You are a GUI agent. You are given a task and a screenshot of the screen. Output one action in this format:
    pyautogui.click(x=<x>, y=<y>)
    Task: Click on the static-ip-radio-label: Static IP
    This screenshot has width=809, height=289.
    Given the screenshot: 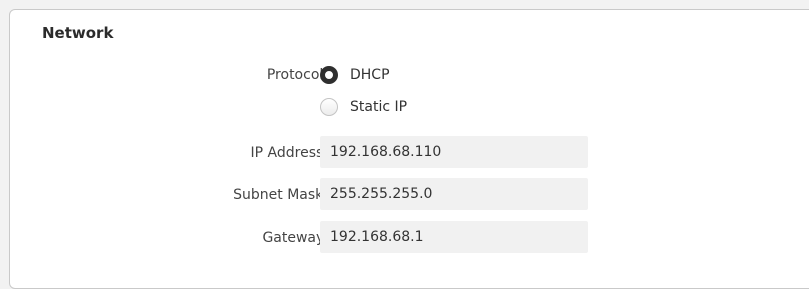 What is the action you would take?
    pyautogui.click(x=379, y=107)
    